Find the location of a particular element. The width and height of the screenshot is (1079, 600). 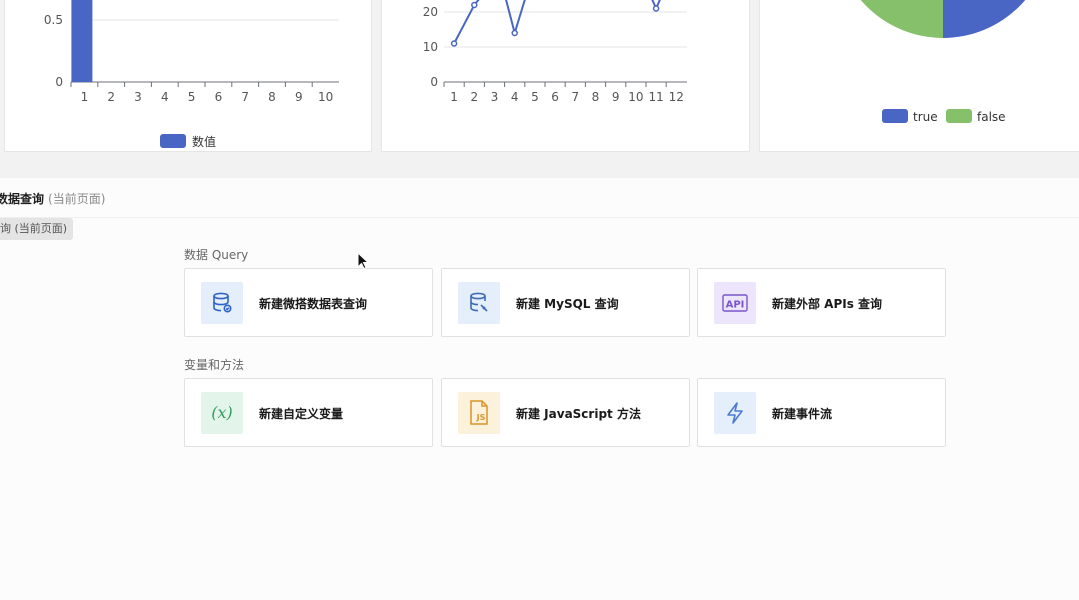

variable-icon: (x) is located at coordinates (222, 413).